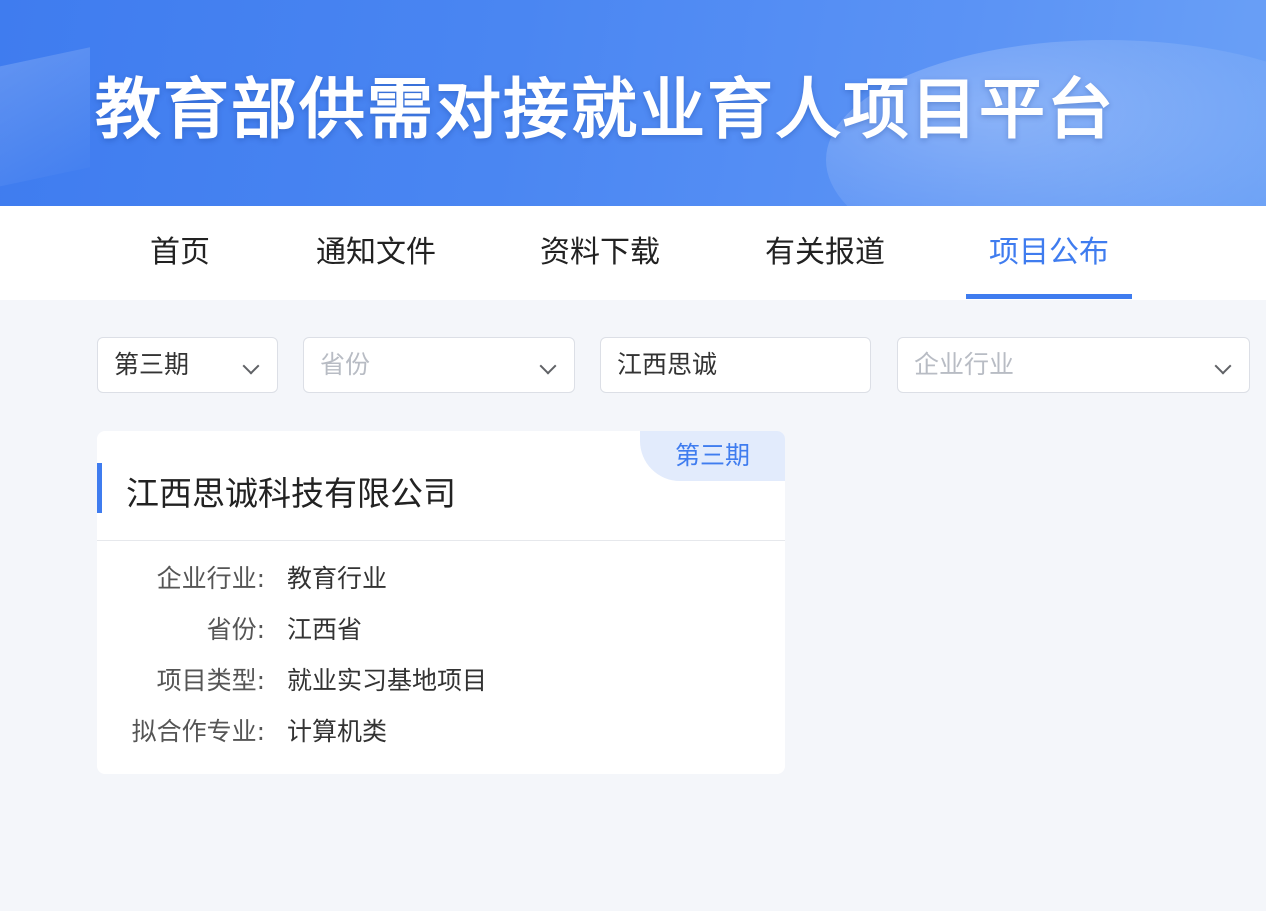 The image size is (1266, 911). Describe the element at coordinates (210, 578) in the screenshot. I see `info-label: 企业行业:` at that location.